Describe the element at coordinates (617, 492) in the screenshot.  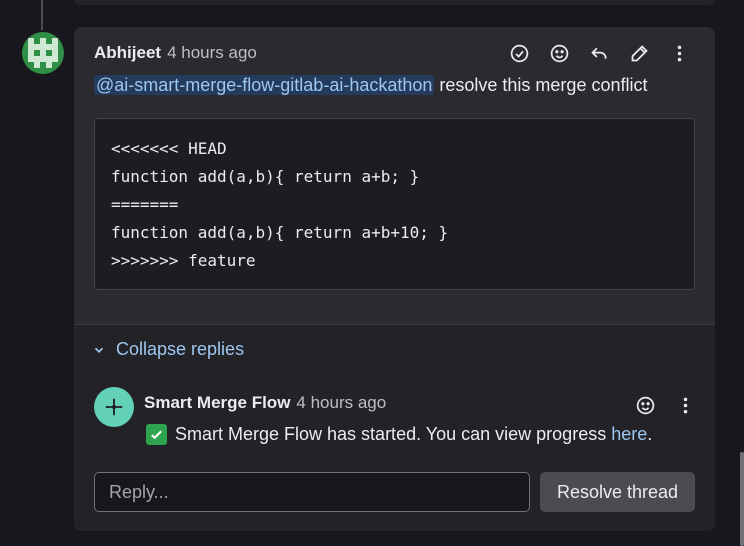
I see `resolve-thread-button: Resolve thread` at that location.